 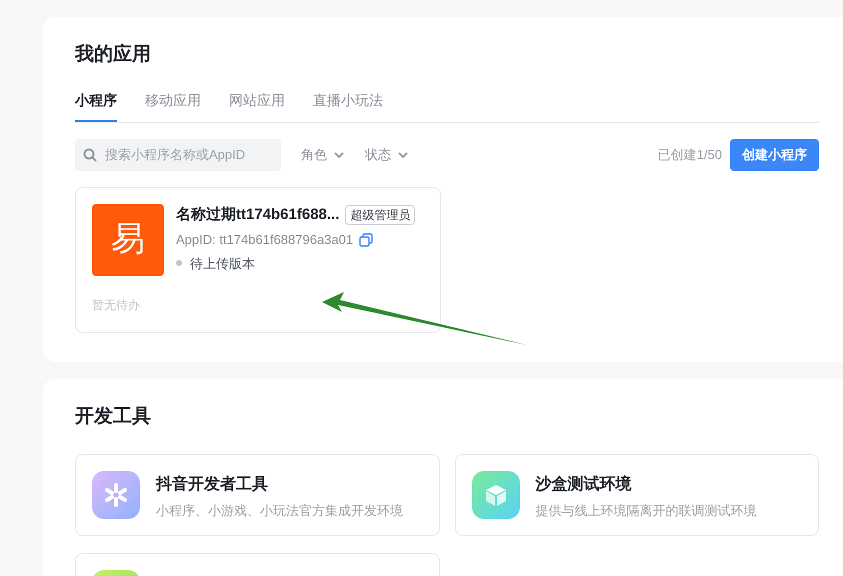 What do you see at coordinates (113, 417) in the screenshot?
I see `section-title: 开发工具` at bounding box center [113, 417].